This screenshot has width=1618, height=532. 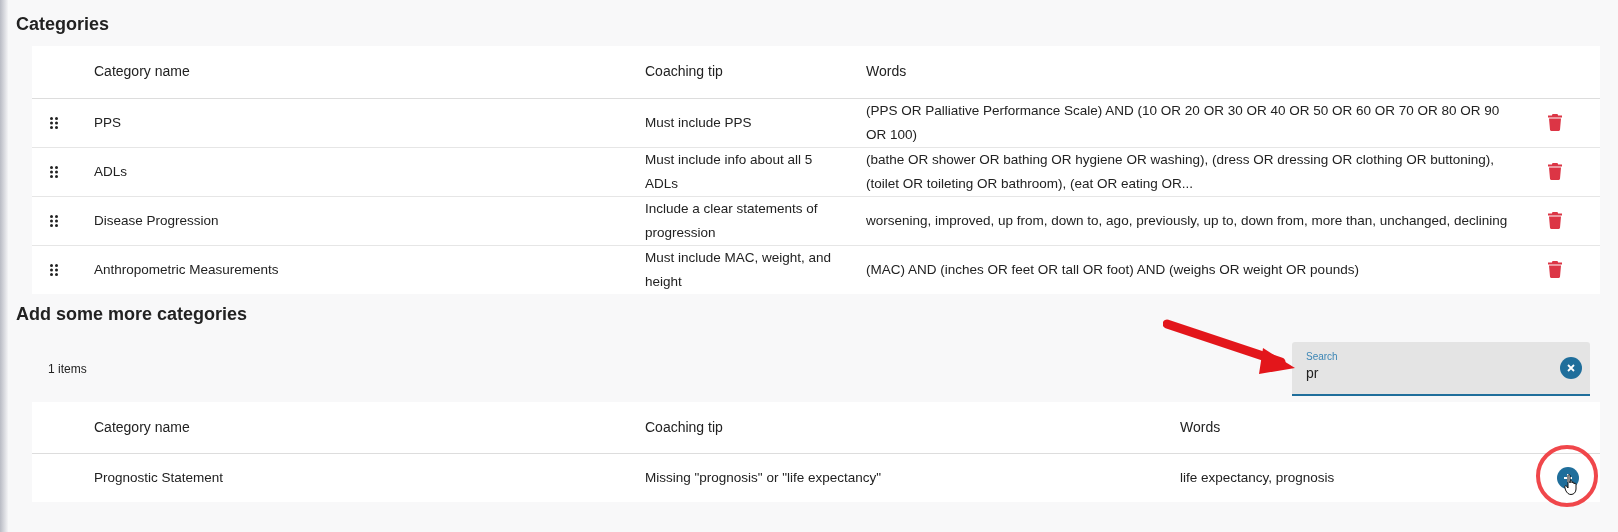 What do you see at coordinates (159, 477) in the screenshot?
I see `category-name: Prognostic Statement` at bounding box center [159, 477].